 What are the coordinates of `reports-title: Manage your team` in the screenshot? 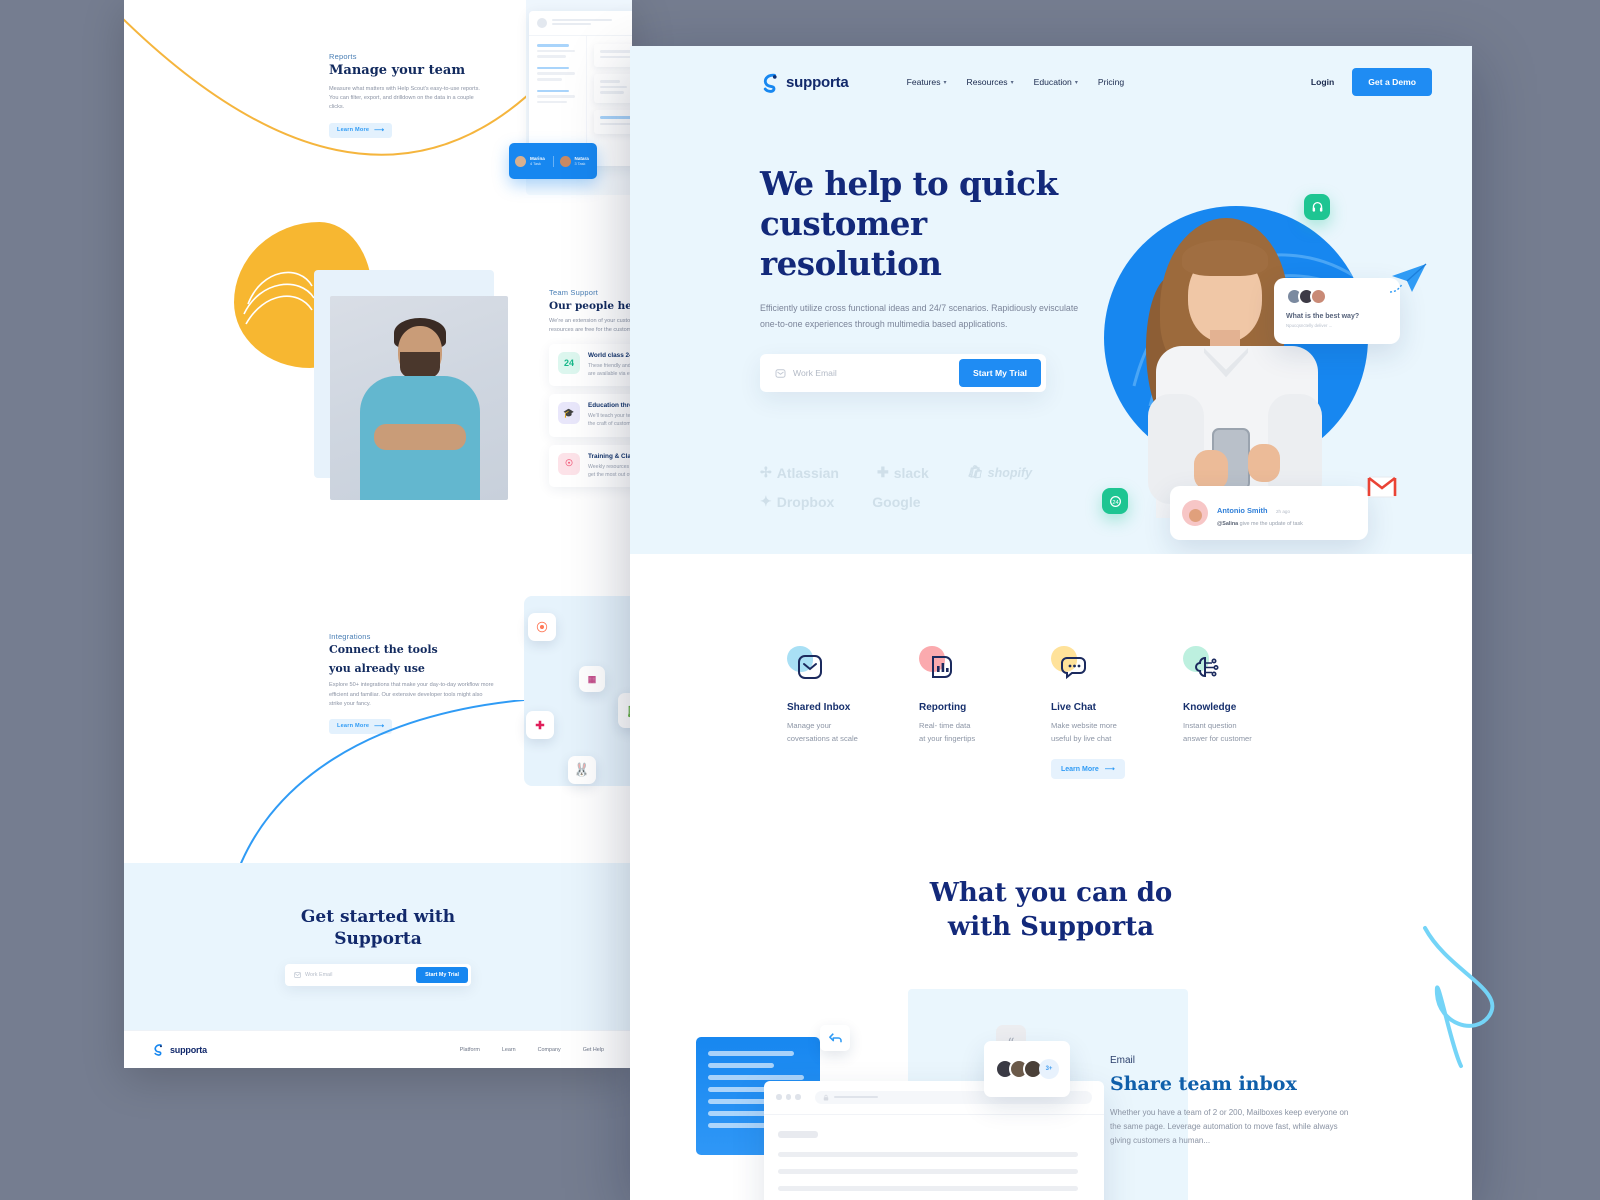 It's located at (397, 70).